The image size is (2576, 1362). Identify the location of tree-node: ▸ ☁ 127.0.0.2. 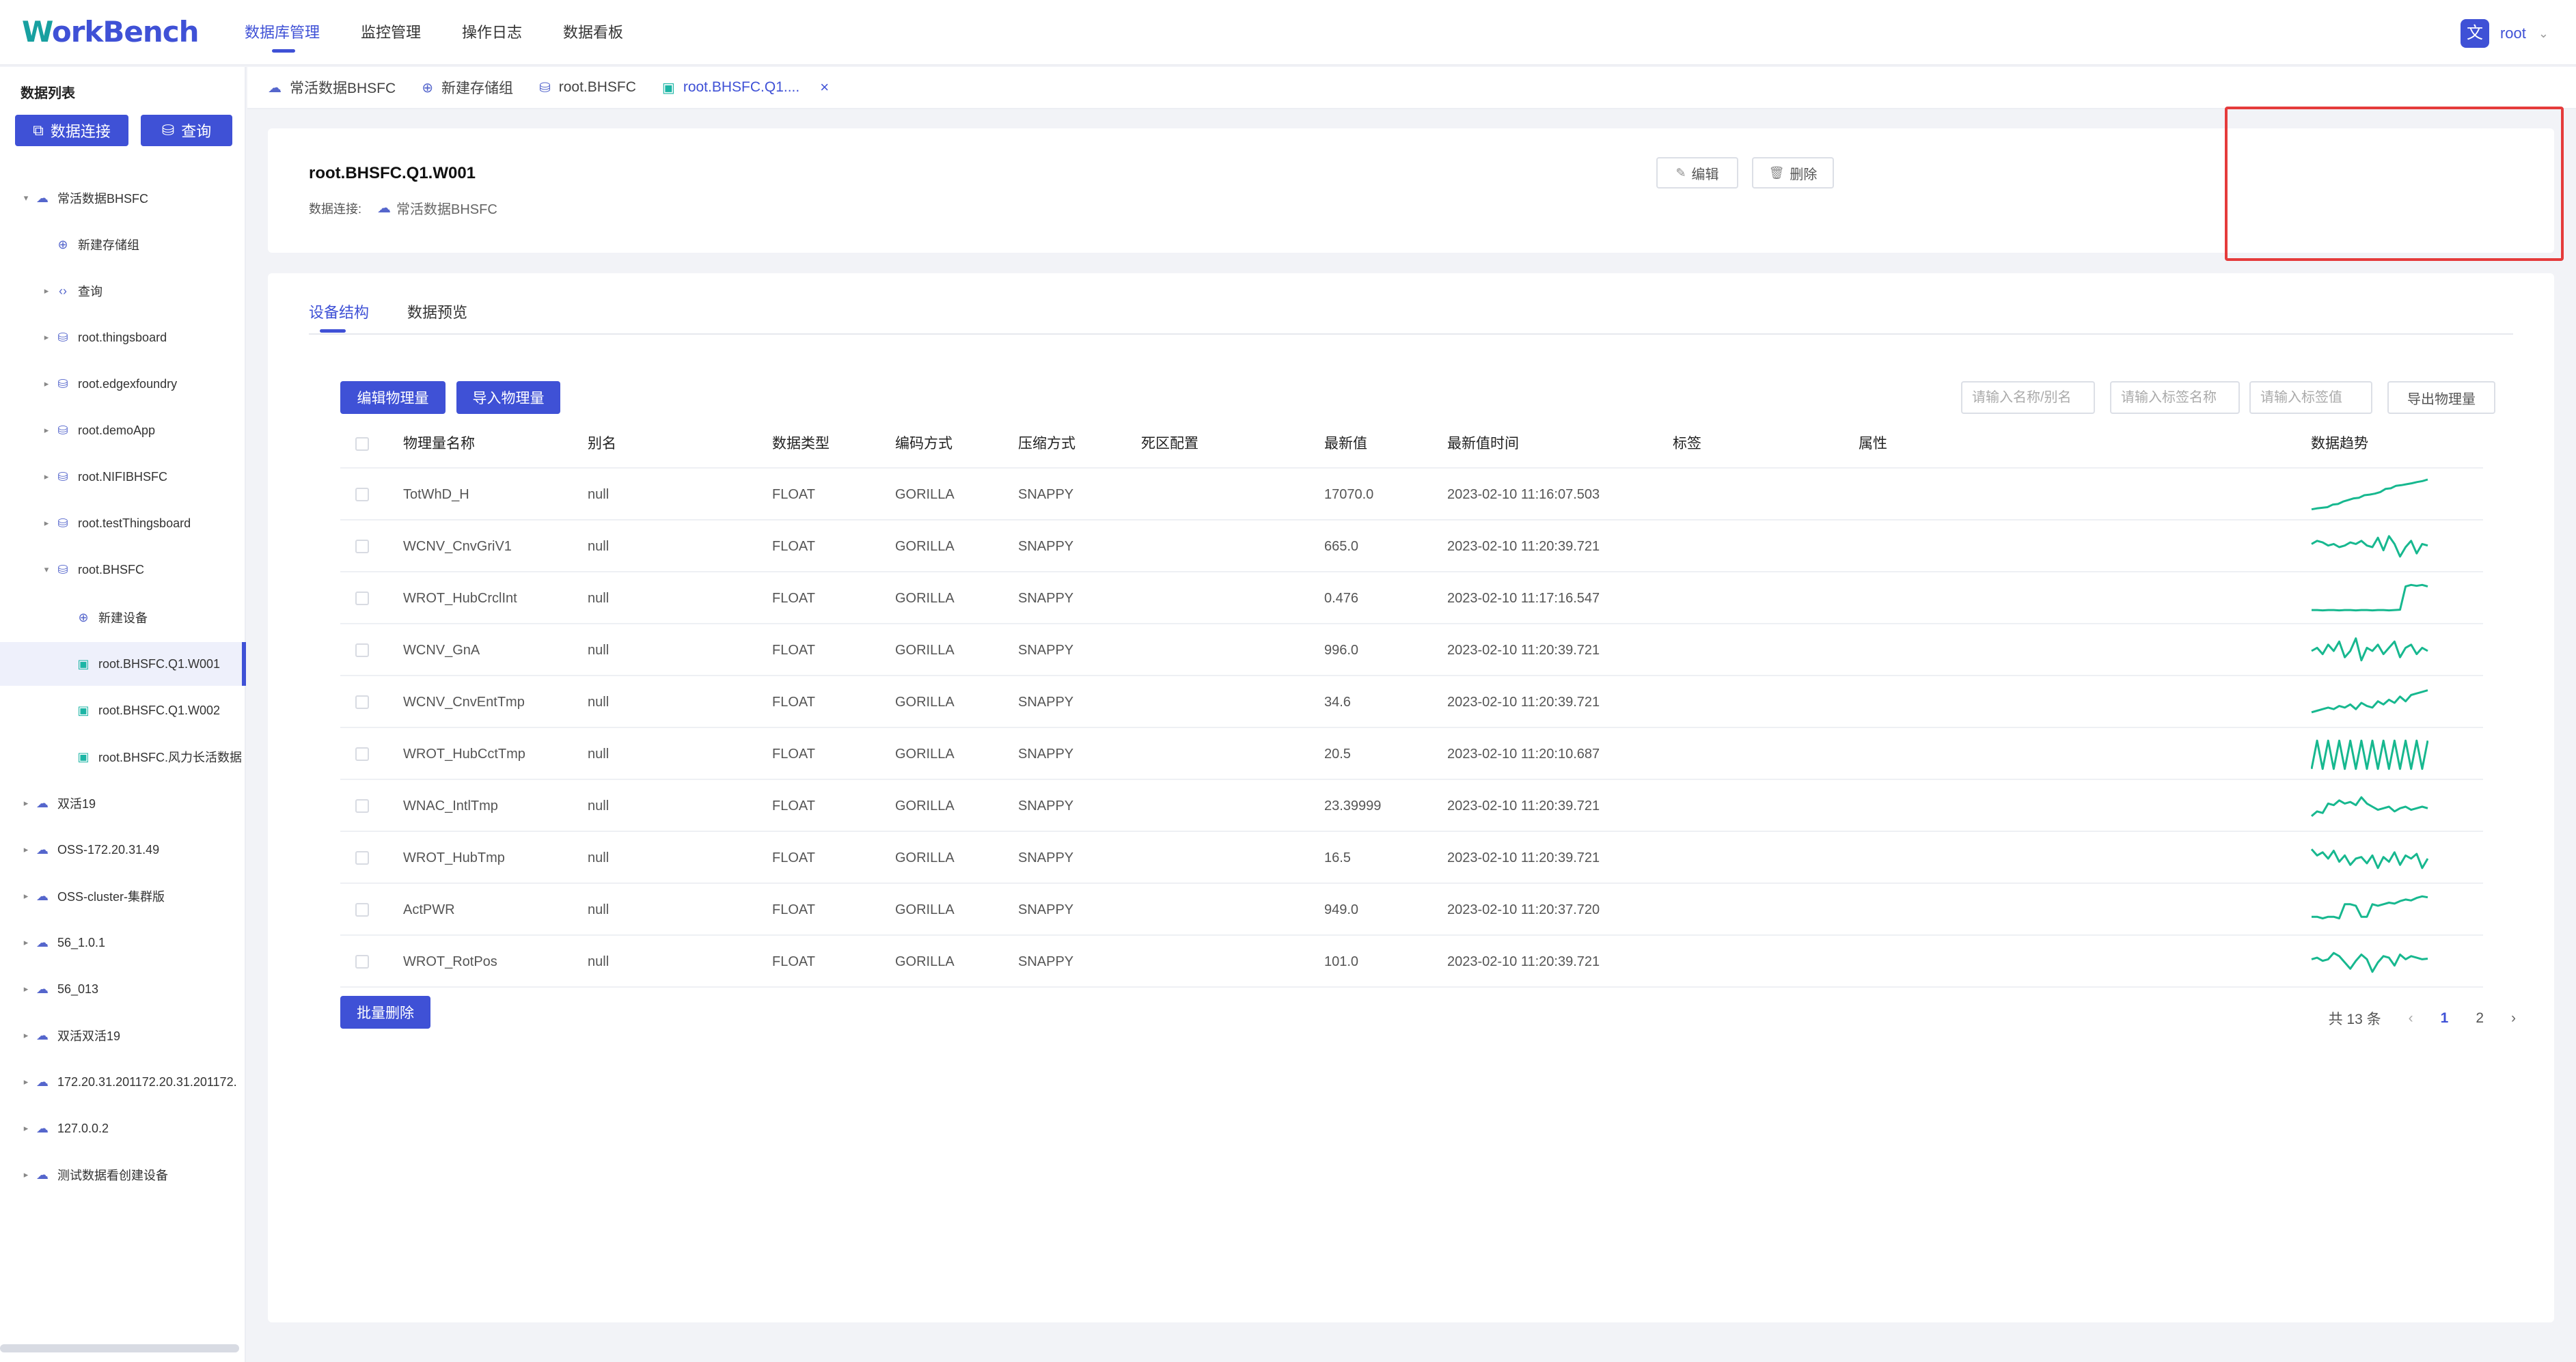
(123, 1128).